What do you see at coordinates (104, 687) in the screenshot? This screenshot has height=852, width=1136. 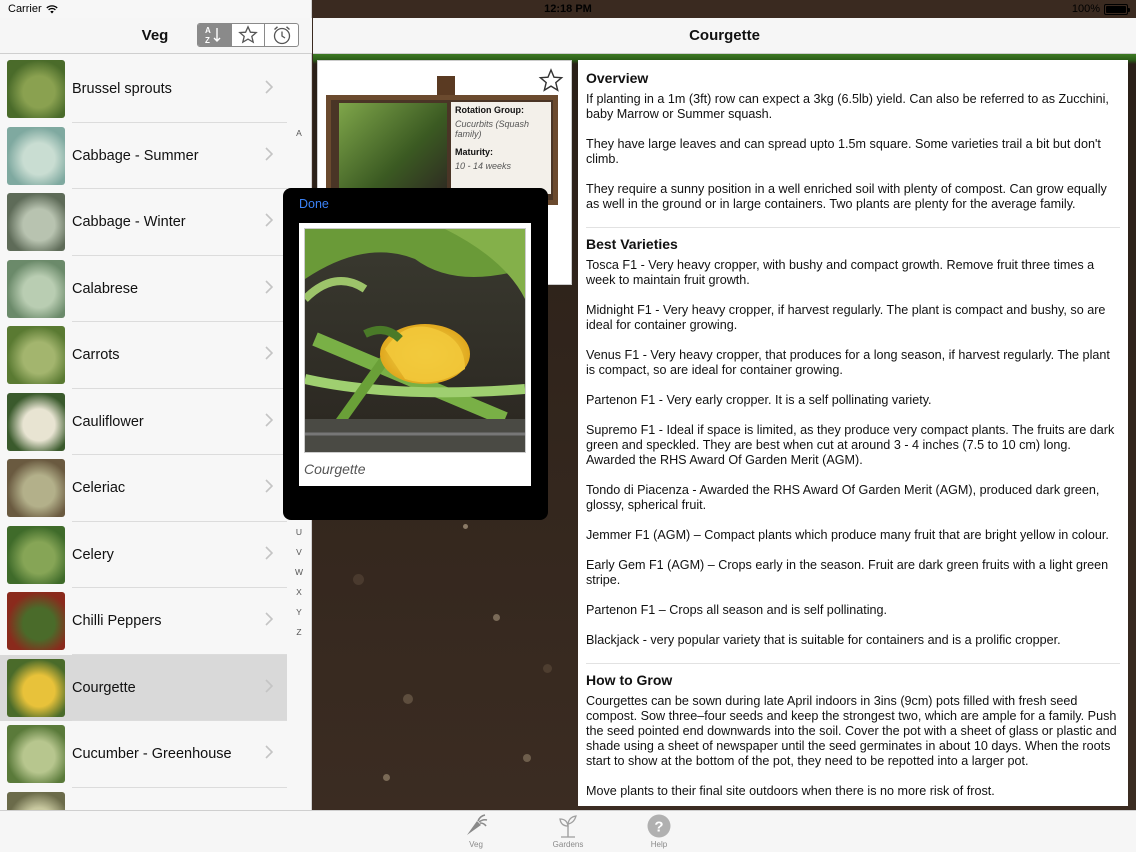 I see `veg-label: Courgette` at bounding box center [104, 687].